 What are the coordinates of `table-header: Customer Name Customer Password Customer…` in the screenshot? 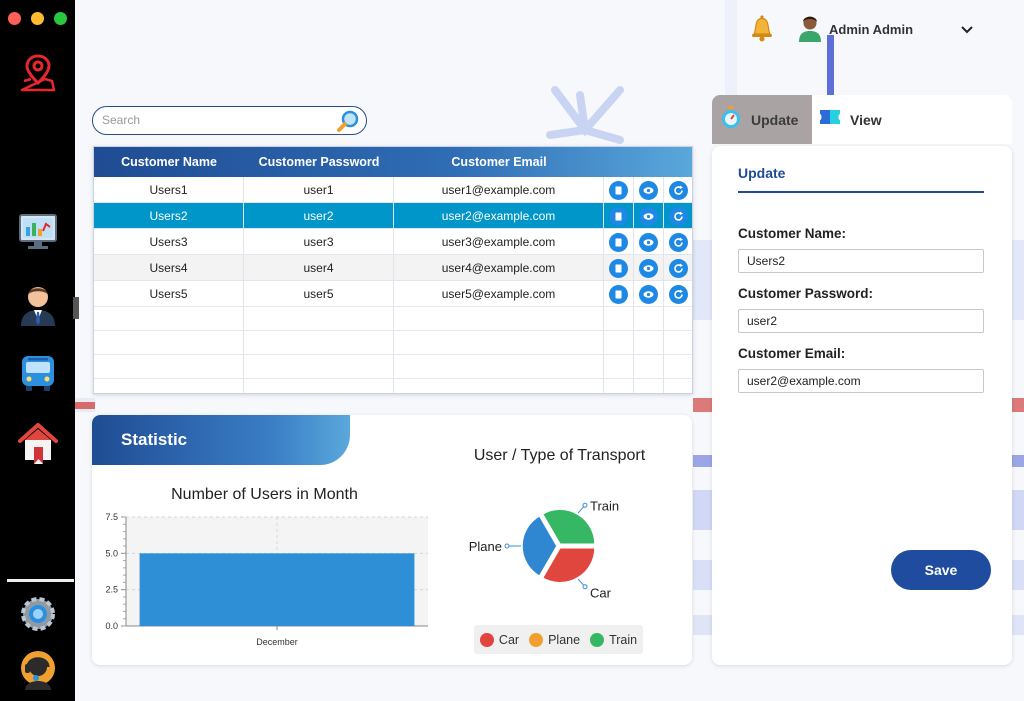 It's located at (393, 162).